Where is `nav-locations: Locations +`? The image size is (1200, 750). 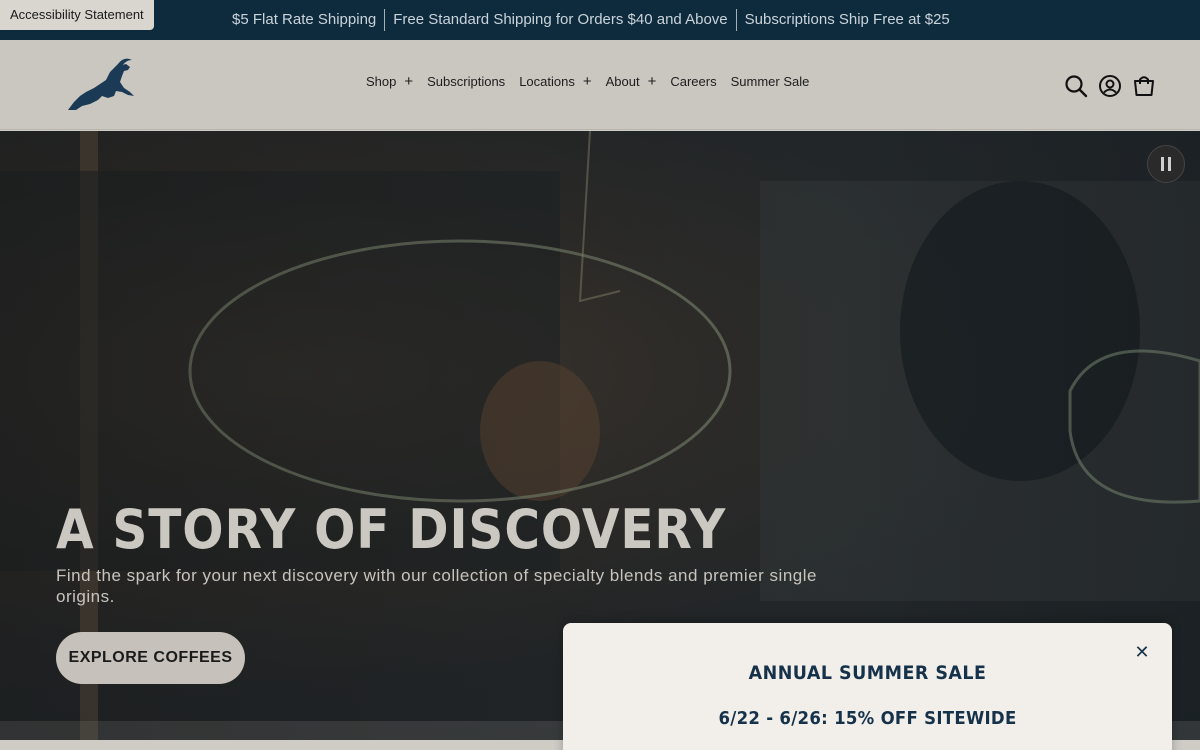
nav-locations: Locations + is located at coordinates (555, 81).